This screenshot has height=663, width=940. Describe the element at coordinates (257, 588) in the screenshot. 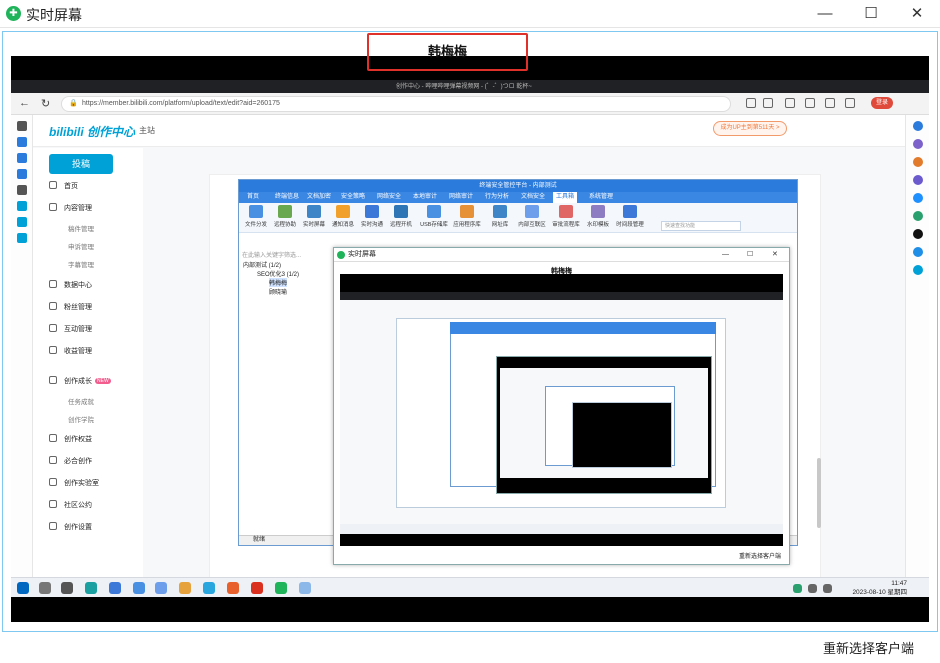

I see `wps-icon` at that location.